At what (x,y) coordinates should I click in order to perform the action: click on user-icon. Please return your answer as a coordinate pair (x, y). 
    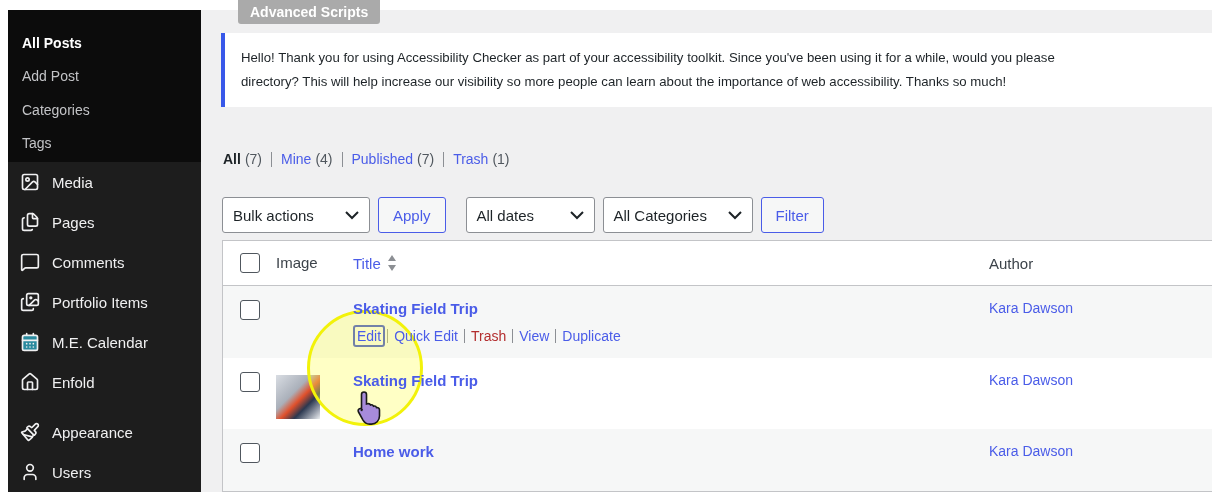
    Looking at the image, I should click on (30, 472).